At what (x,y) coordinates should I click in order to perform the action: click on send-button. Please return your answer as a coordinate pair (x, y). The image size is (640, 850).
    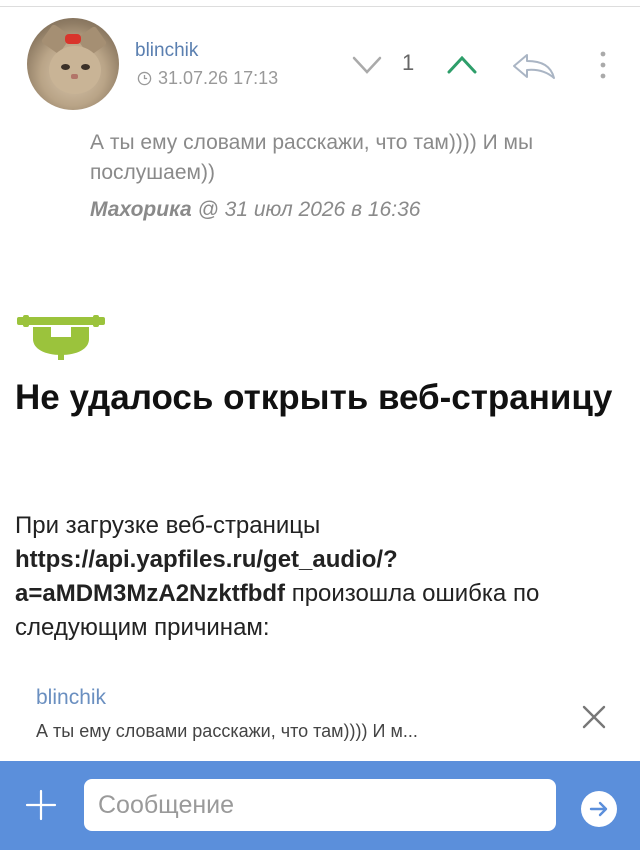
    Looking at the image, I should click on (599, 809).